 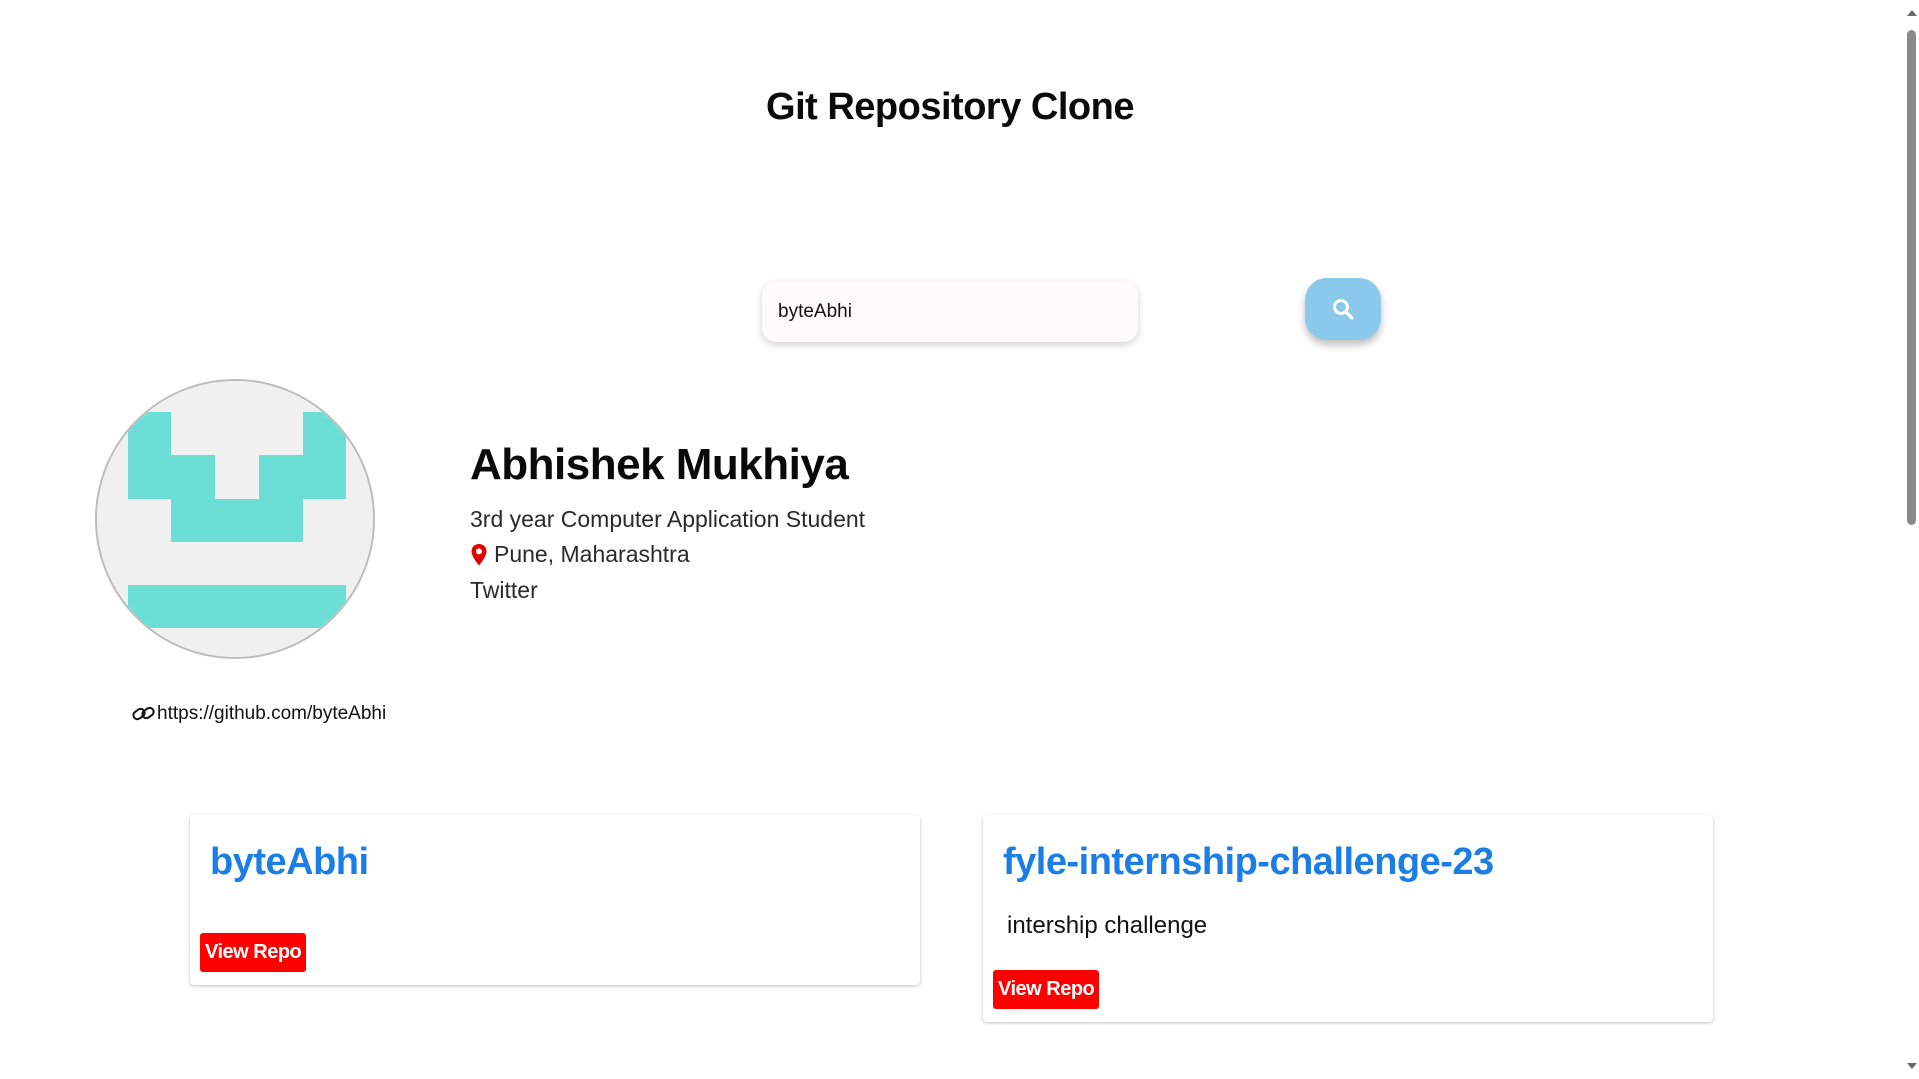 I want to click on profile-name: Abhishek Mukhiya, so click(x=659, y=464).